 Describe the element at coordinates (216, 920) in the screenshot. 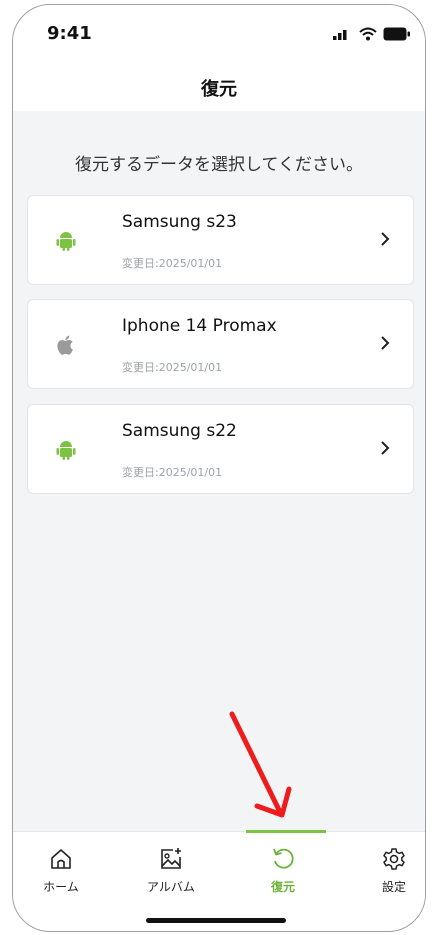

I see `home-indicator` at that location.